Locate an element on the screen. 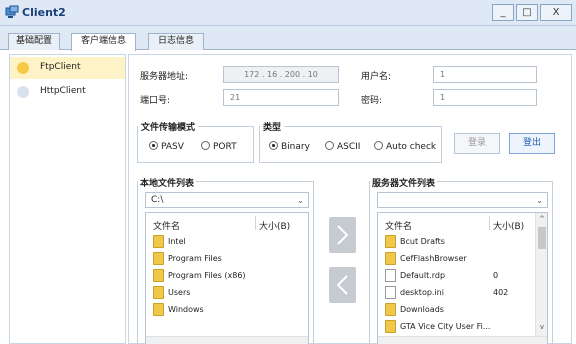 This screenshot has height=344, width=576. radio-port: PORT is located at coordinates (219, 146).